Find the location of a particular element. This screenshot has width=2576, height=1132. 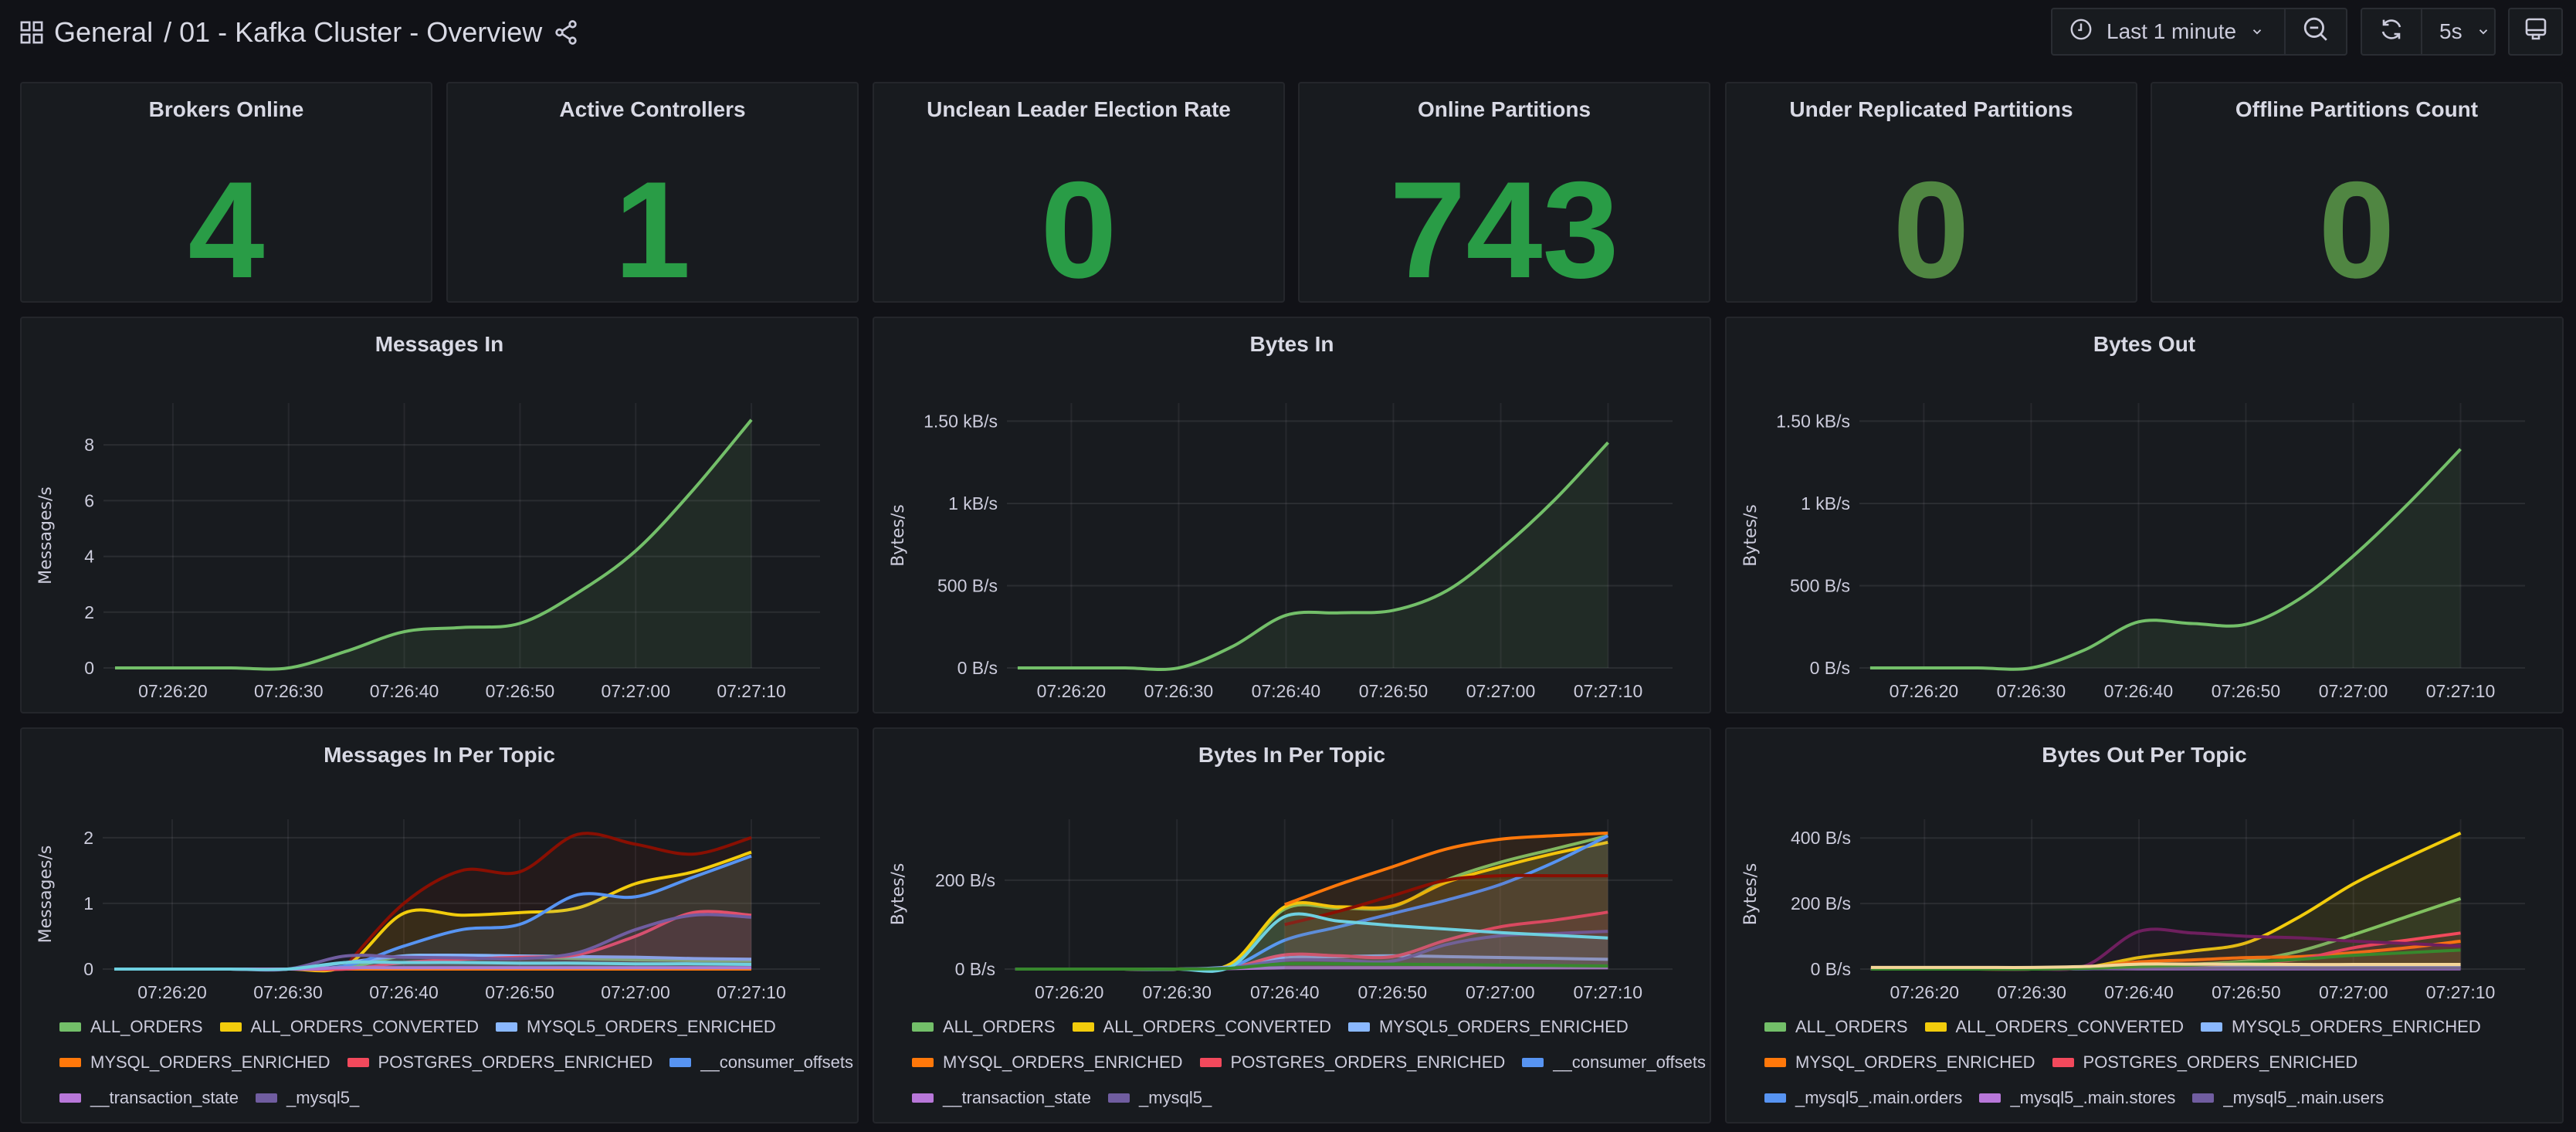

refresh-button is located at coordinates (2391, 32).